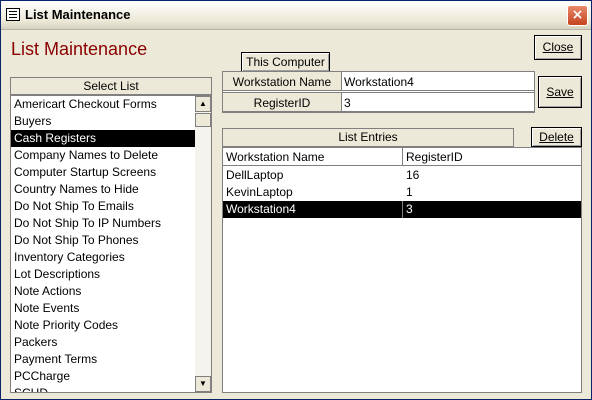 Image resolution: width=592 pixels, height=400 pixels. I want to click on list-item: Note Events, so click(111, 308).